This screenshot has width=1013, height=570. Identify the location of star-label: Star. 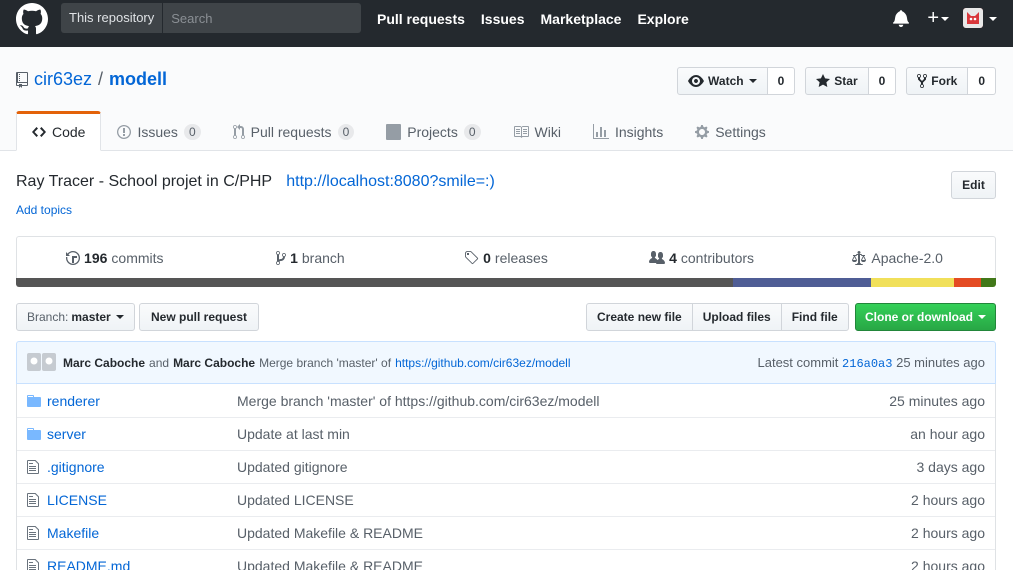
(846, 81).